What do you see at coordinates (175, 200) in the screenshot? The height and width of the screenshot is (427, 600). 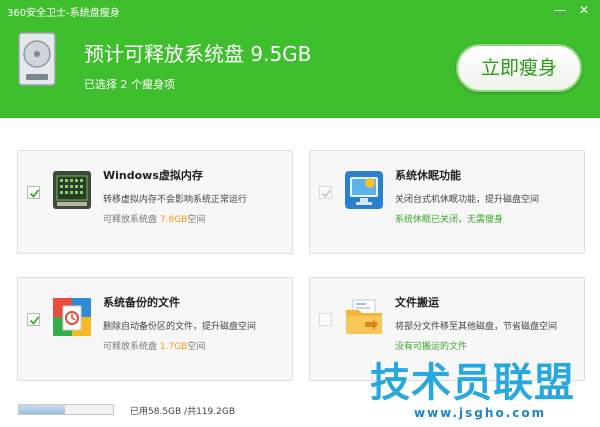 I see `card-description: 转移虚拟内存不会影响系统正常运行` at bounding box center [175, 200].